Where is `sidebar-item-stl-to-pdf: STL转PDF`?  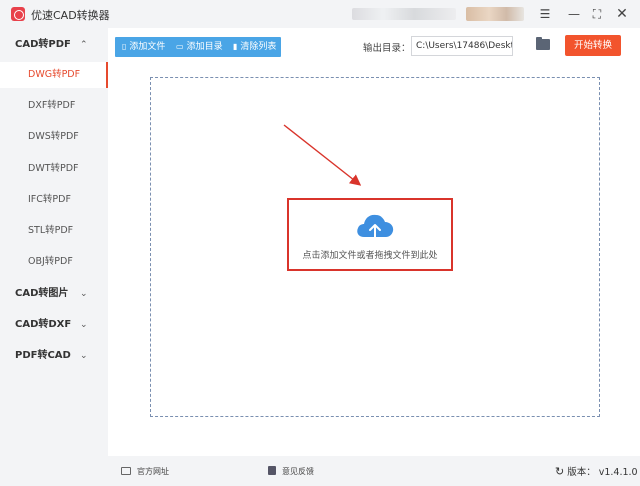
sidebar-item-stl-to-pdf: STL转PDF is located at coordinates (54, 231).